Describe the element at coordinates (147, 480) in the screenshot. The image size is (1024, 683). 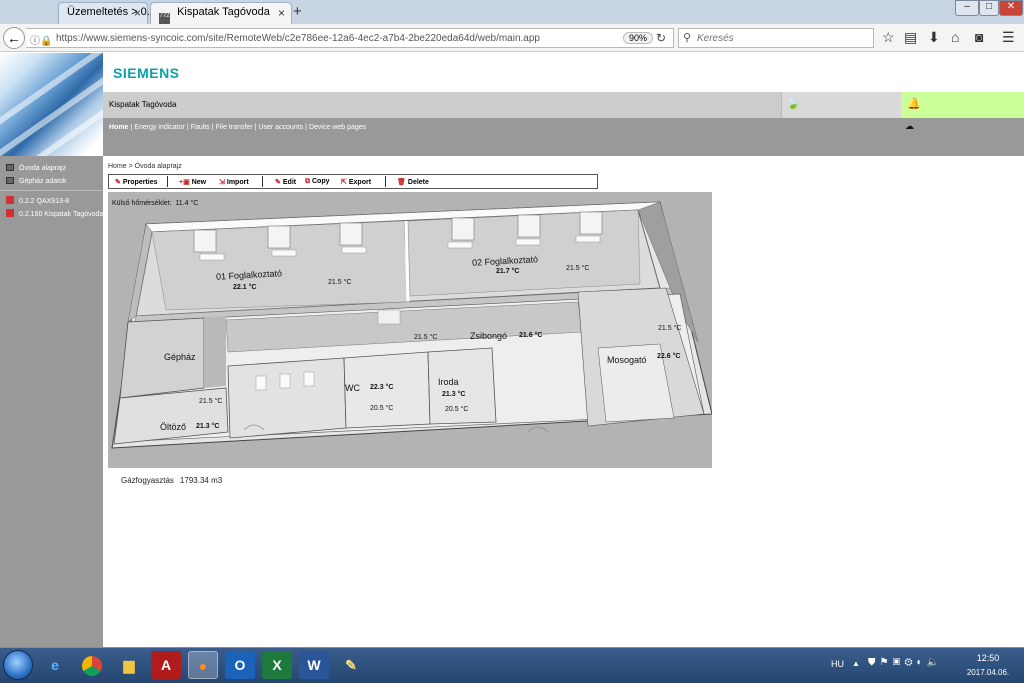
I see `gas-consumption-label: Gázfogyasztás` at that location.